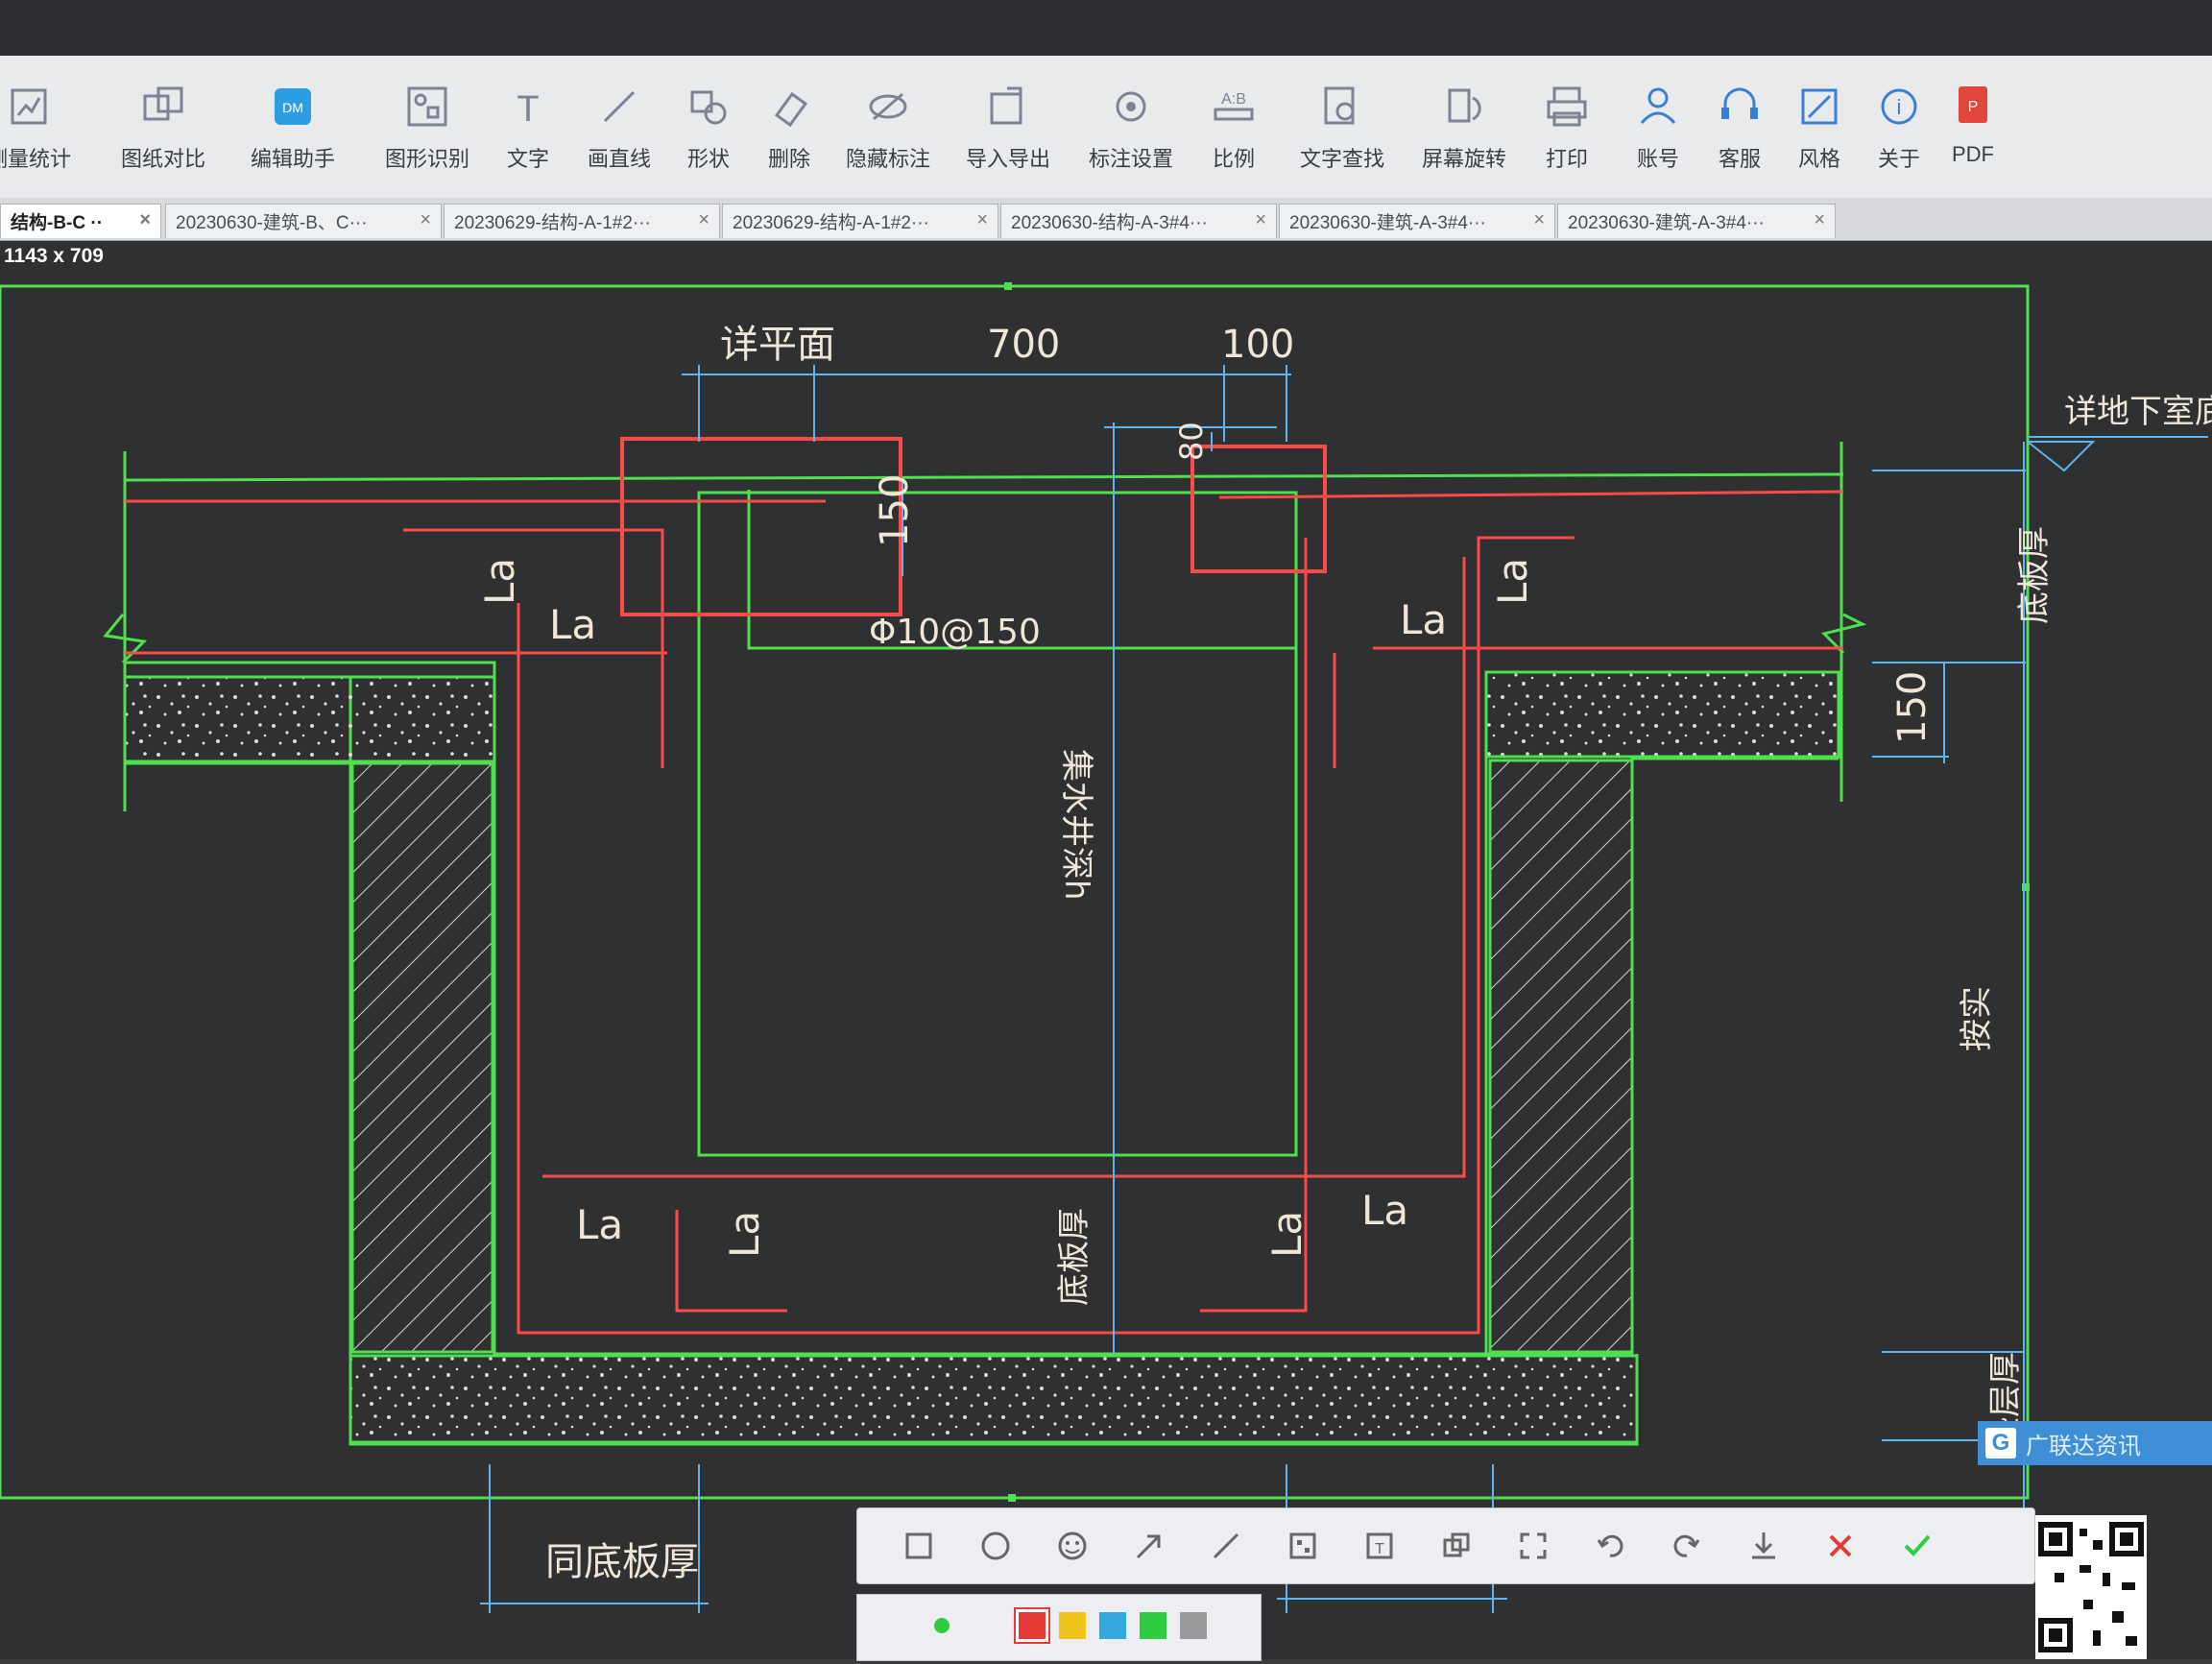  I want to click on svg-text: T, so click(1379, 1549).